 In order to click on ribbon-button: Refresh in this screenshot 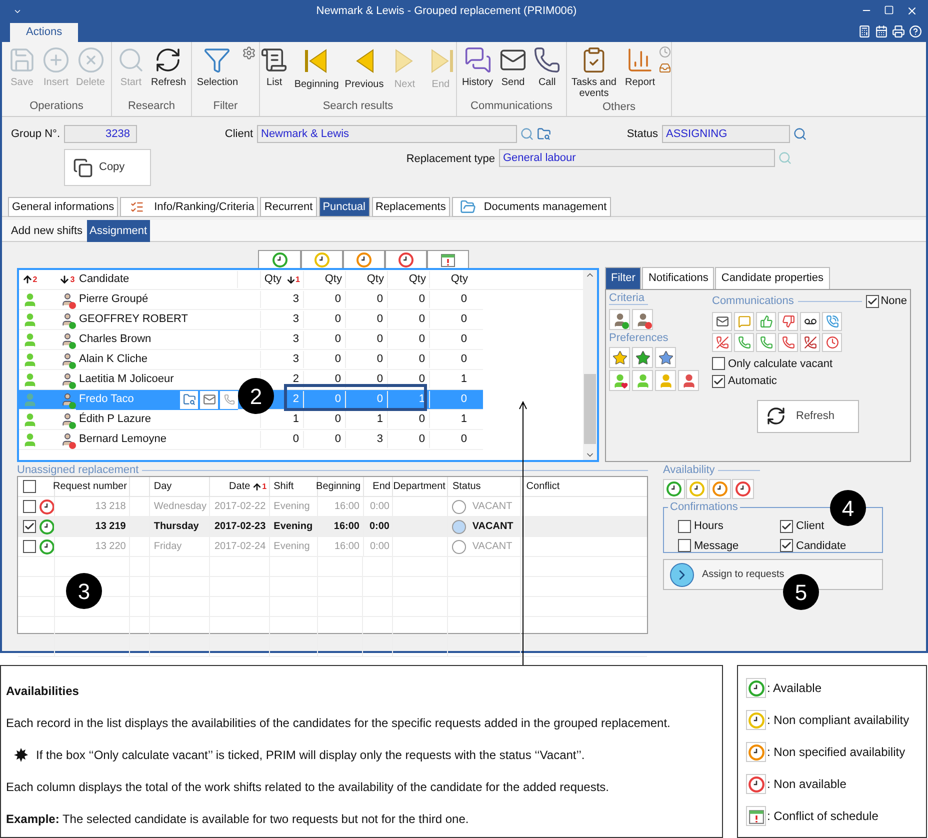, I will do `click(168, 72)`.